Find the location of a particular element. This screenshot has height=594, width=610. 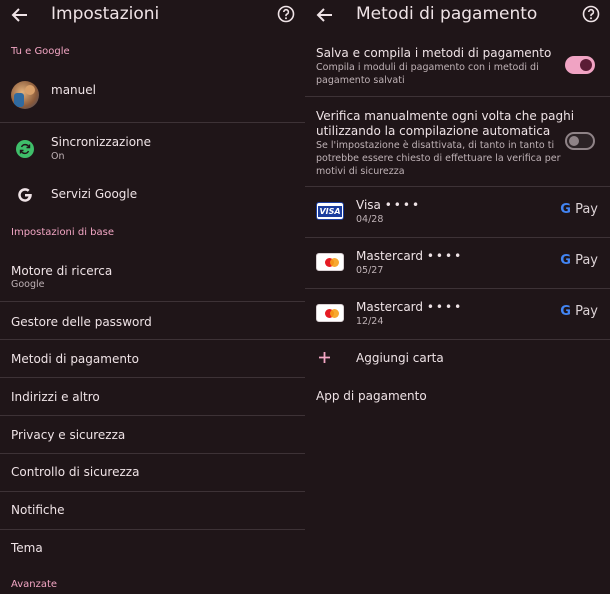

add-card-label: Aggiungi carta is located at coordinates (400, 358).